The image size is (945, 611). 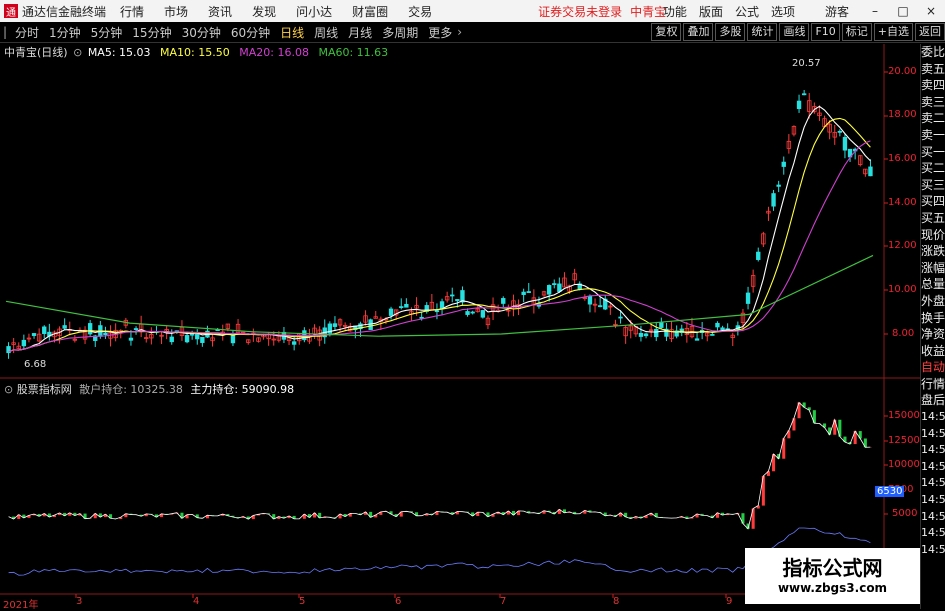 What do you see at coordinates (176, 11) in the screenshot?
I see `menu-item-market: 市场` at bounding box center [176, 11].